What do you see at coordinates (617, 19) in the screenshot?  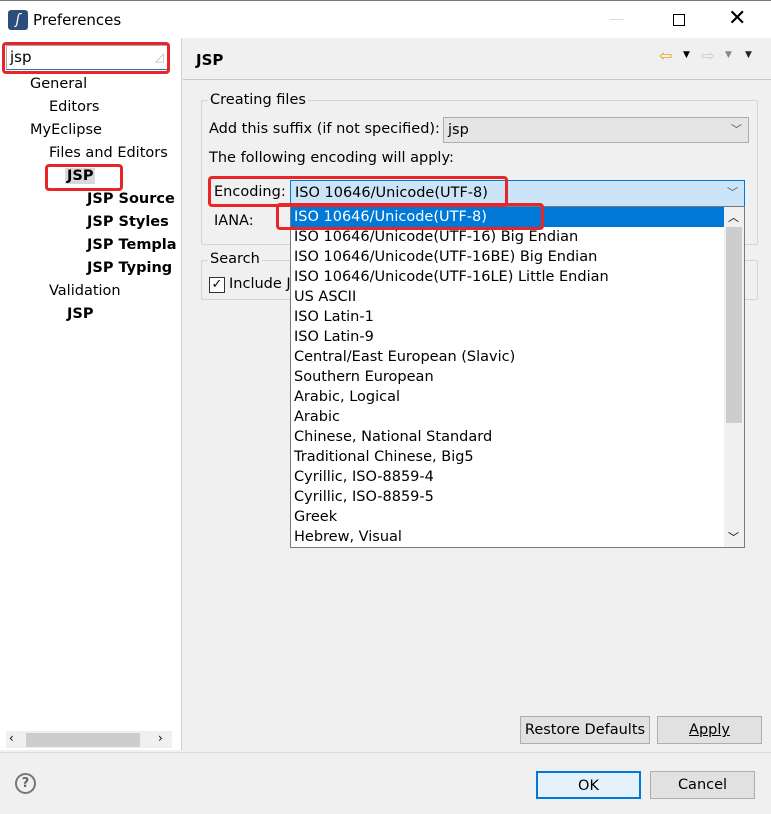 I see `minimize-button` at bounding box center [617, 19].